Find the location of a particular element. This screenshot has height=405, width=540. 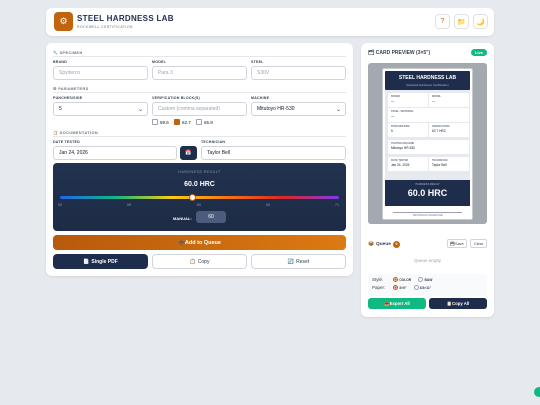

specimen-section-title: 🔧 SPECIMEN is located at coordinates (68, 53).